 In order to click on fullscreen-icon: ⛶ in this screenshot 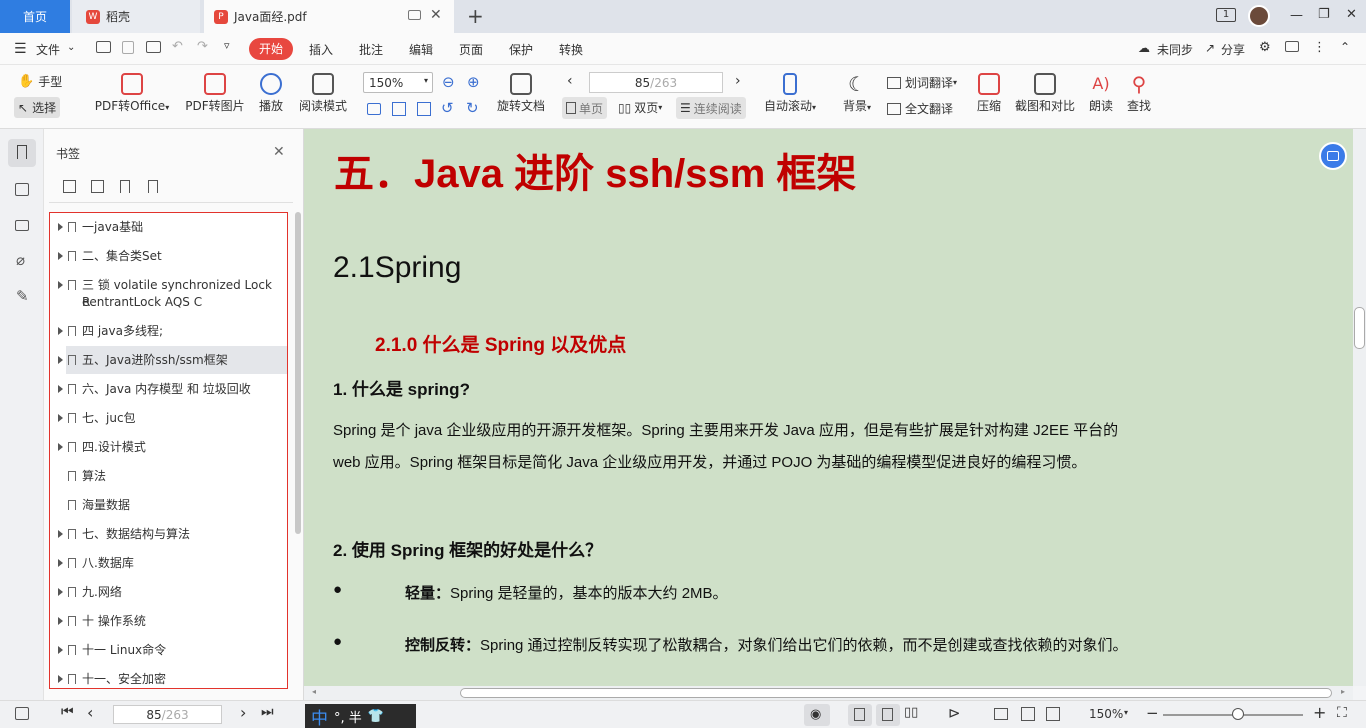, I will do `click(1342, 713)`.